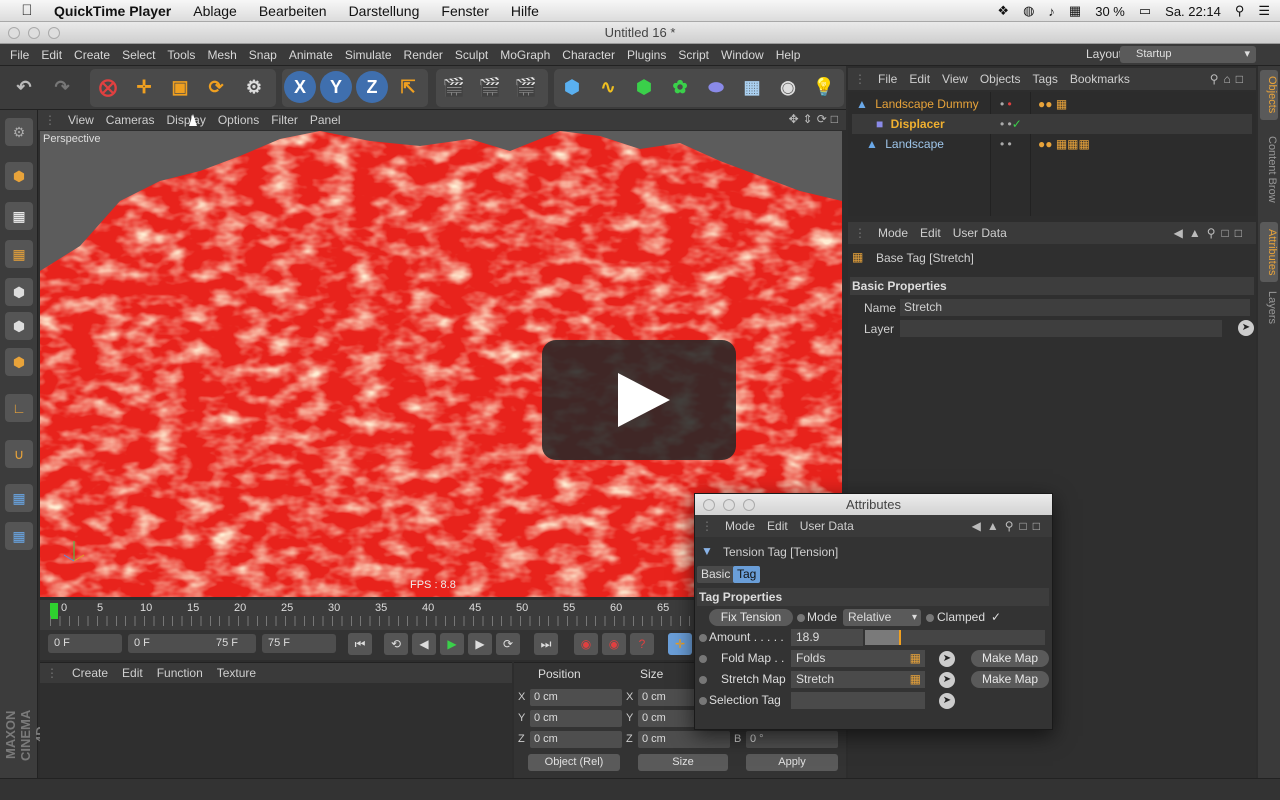  Describe the element at coordinates (464, 11) in the screenshot. I see `menu-fenster: Fenster` at that location.